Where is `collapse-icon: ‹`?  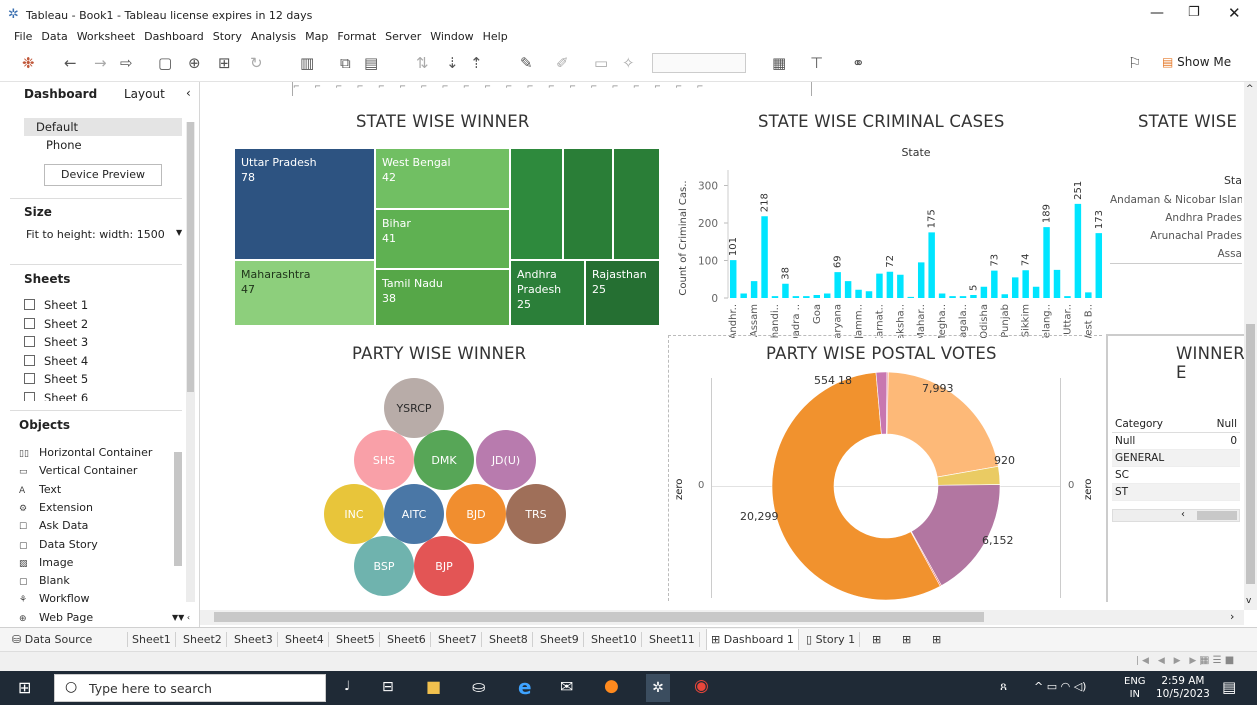
collapse-icon: ‹ is located at coordinates (188, 93).